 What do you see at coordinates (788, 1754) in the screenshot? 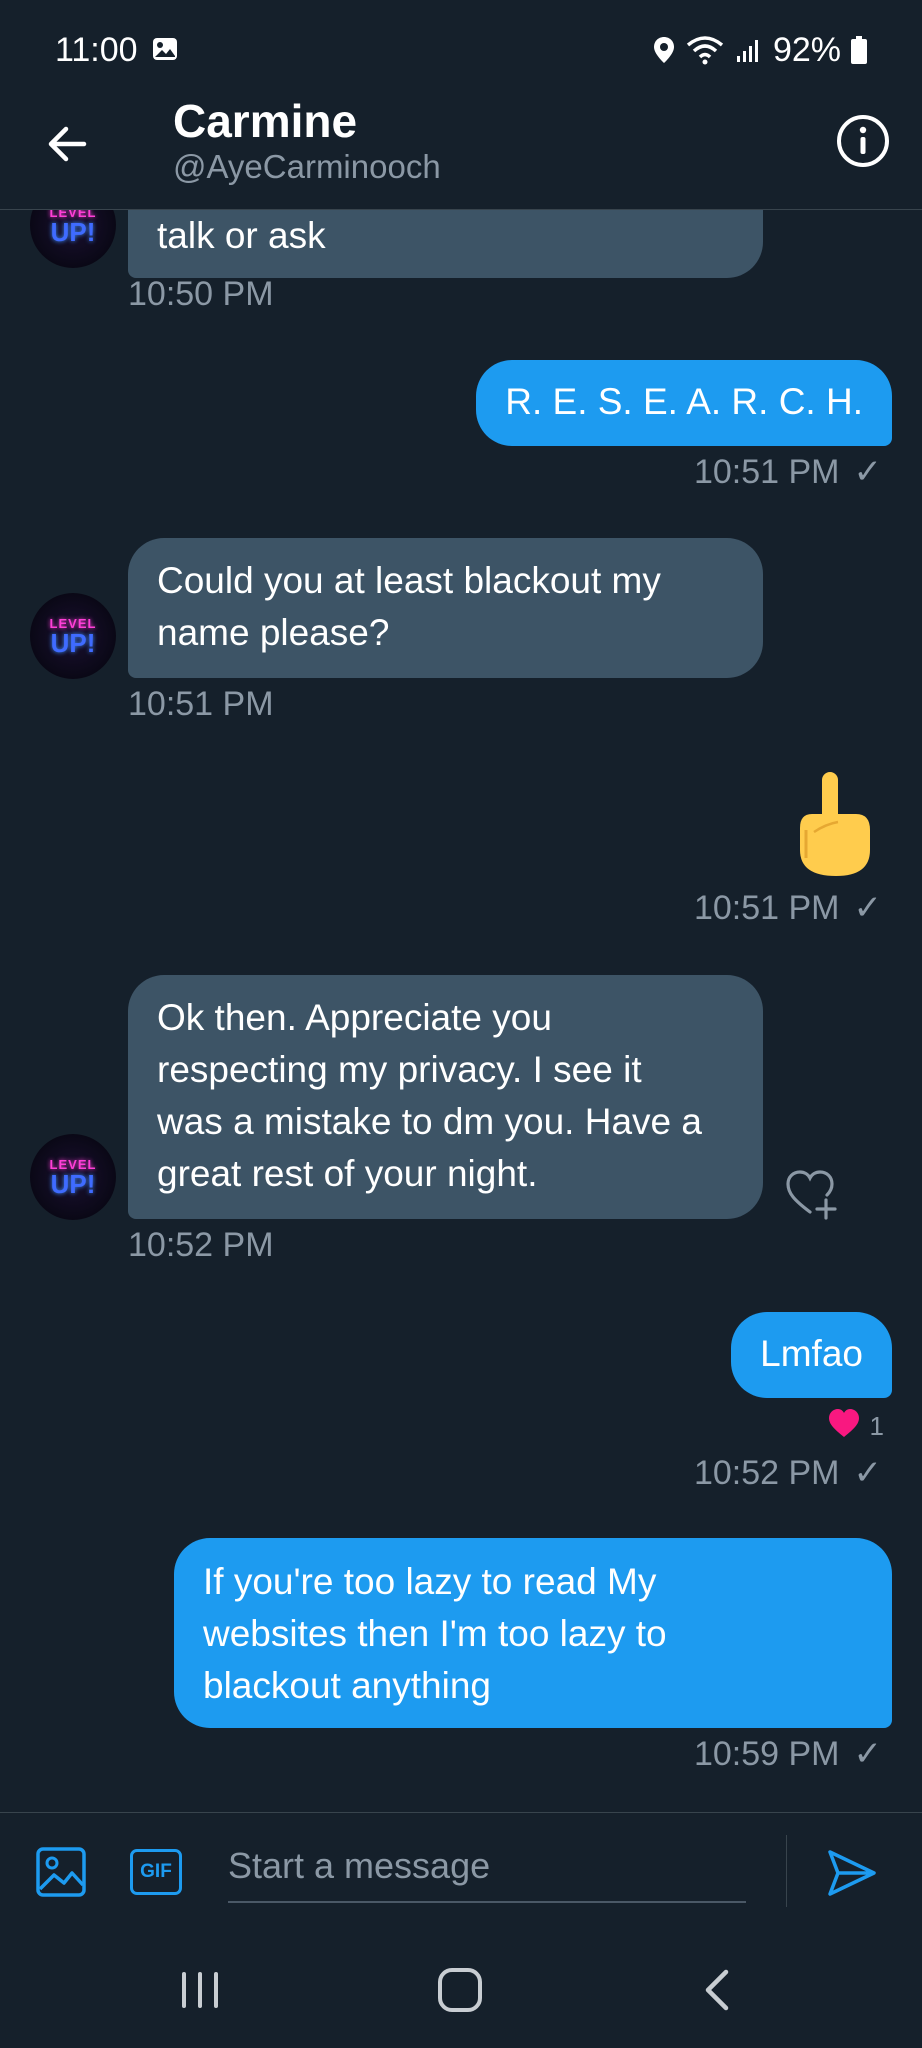
I see `message-timestamp: 10:59 PM ✓` at bounding box center [788, 1754].